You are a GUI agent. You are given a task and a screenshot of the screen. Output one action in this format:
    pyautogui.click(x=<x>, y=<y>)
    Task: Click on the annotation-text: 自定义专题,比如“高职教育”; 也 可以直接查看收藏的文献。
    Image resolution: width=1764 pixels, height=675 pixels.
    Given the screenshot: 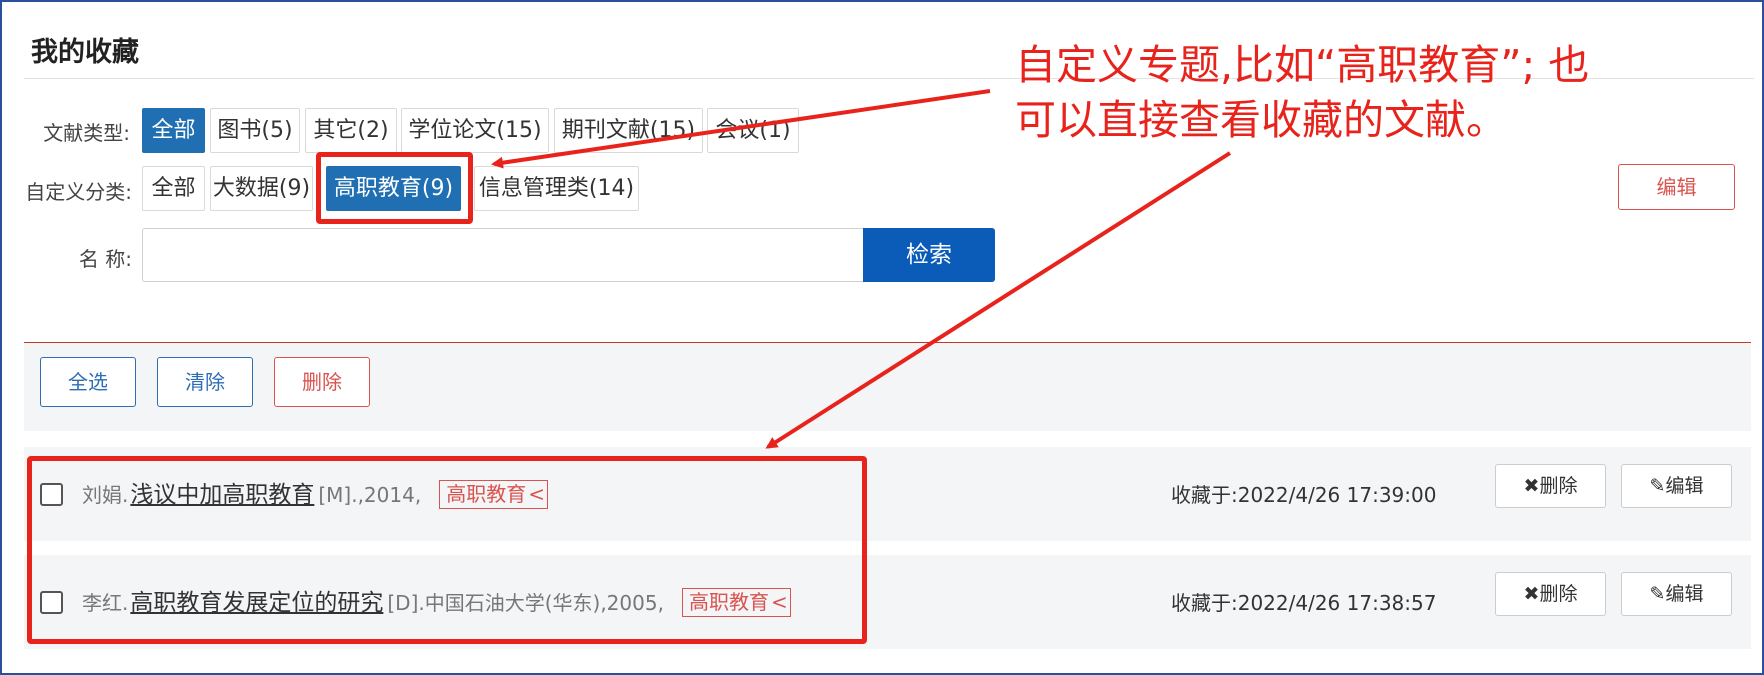 What is the action you would take?
    pyautogui.click(x=1302, y=93)
    